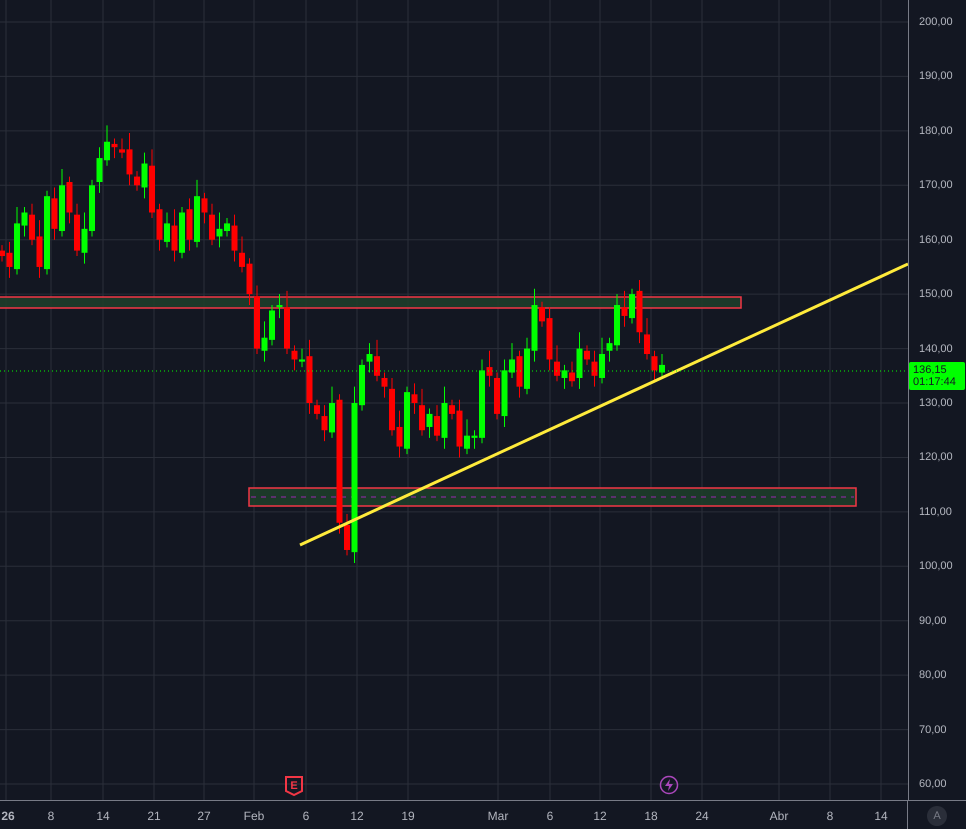 The image size is (966, 829). What do you see at coordinates (936, 566) in the screenshot?
I see `price-label: 100,00` at bounding box center [936, 566].